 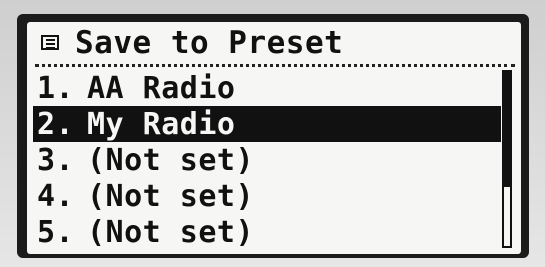 I want to click on preset-number: 1., so click(x=56, y=88).